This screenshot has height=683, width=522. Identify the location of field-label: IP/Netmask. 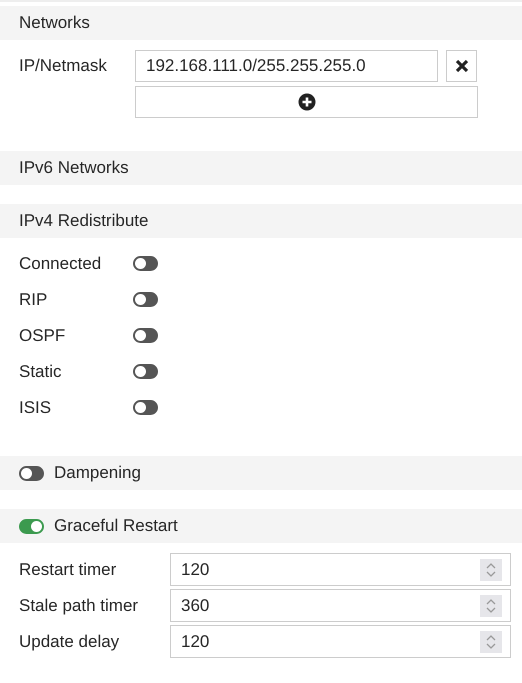
(63, 65).